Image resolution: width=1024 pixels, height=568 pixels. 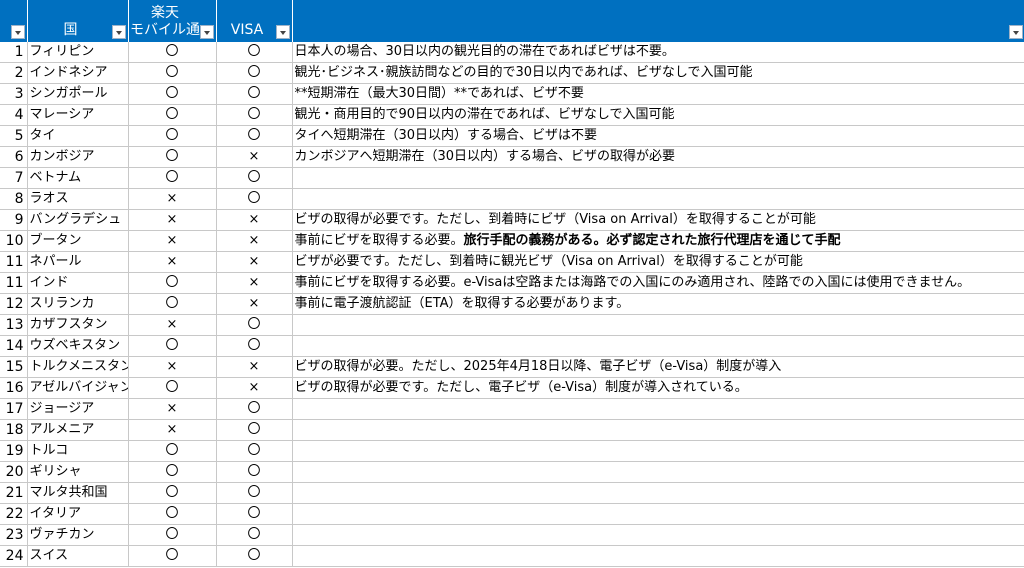 I want to click on row-number-cell: 19, so click(x=14, y=451).